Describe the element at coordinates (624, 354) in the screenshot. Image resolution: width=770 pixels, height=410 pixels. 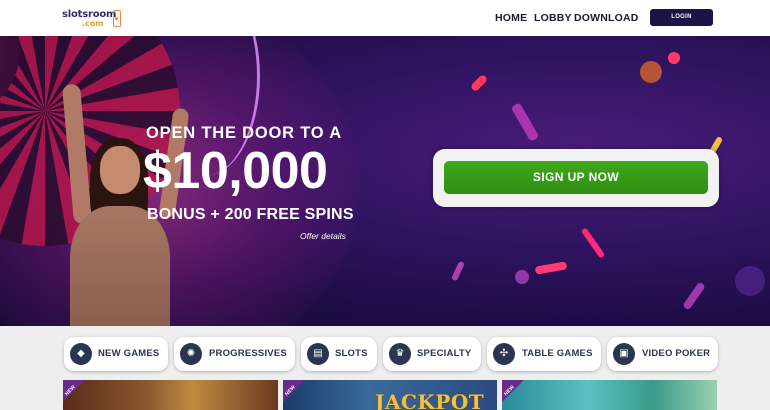
I see `poker-card-icon: ▣` at that location.